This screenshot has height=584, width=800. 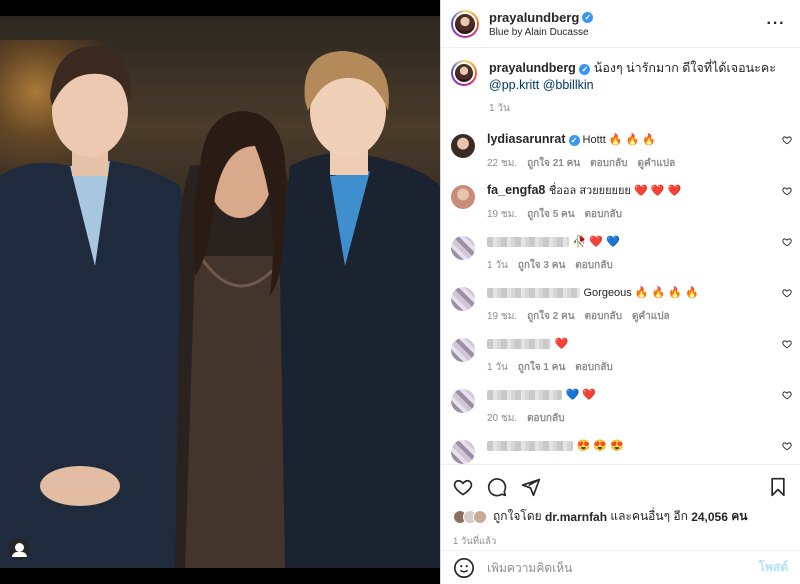 What do you see at coordinates (526, 139) in the screenshot?
I see `commenter-username: lydiasarunrat` at bounding box center [526, 139].